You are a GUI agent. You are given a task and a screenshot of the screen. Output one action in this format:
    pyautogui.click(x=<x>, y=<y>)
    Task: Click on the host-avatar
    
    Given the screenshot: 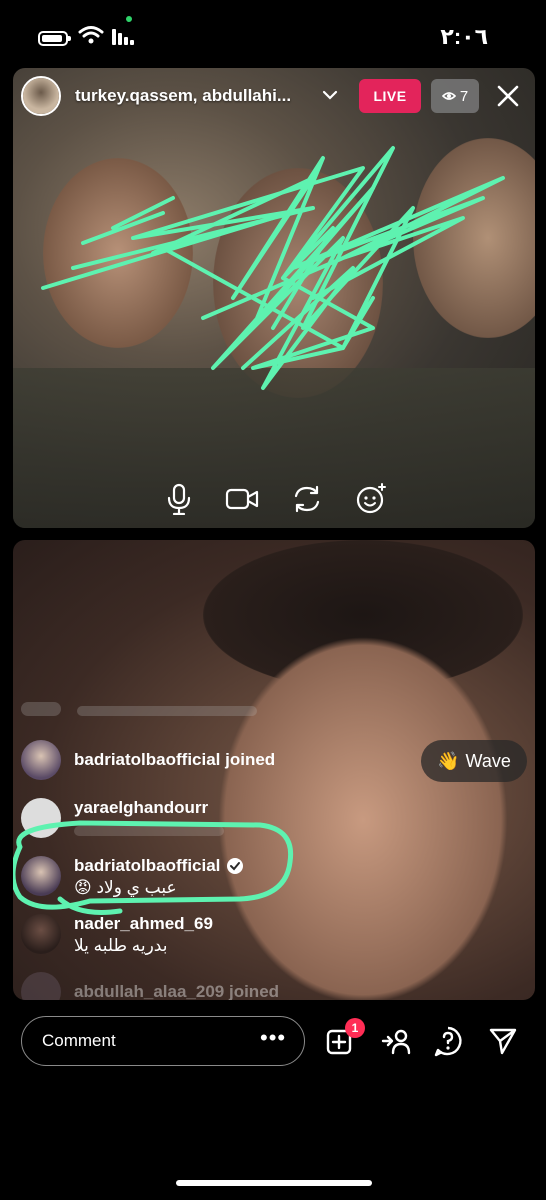 What is the action you would take?
    pyautogui.click(x=41, y=96)
    